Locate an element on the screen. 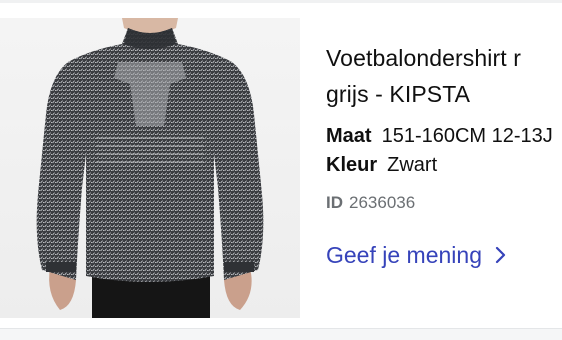  top-divider is located at coordinates (281, 1).